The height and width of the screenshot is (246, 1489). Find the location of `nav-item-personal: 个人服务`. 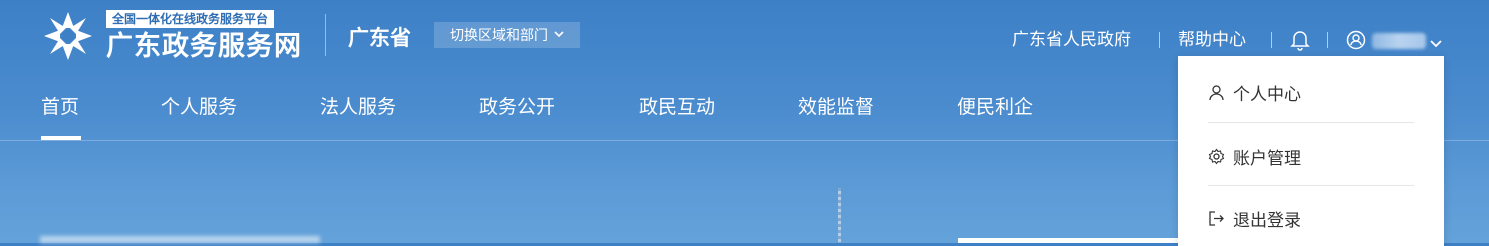

nav-item-personal: 个人服务 is located at coordinates (199, 108).